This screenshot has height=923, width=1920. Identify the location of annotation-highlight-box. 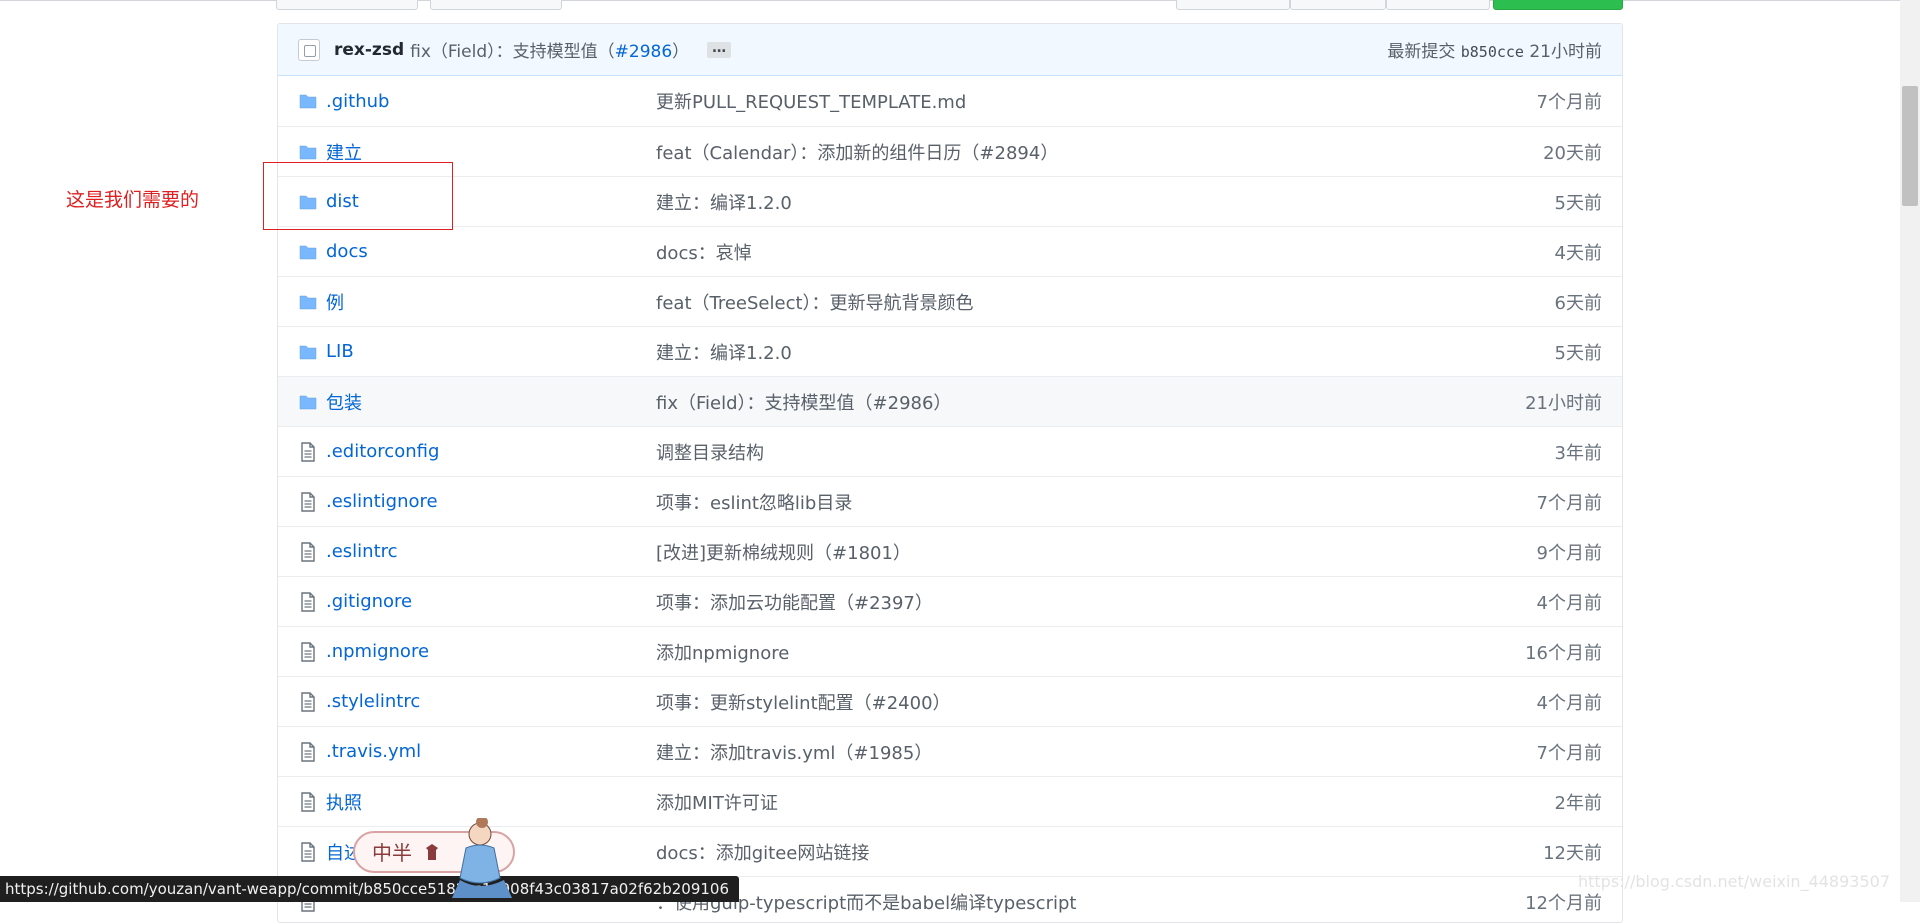
(358, 196).